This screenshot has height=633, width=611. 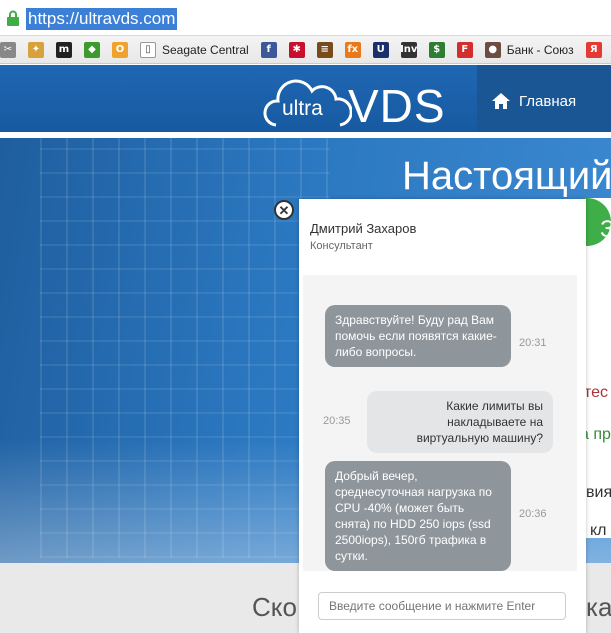 I want to click on home-icon, so click(x=501, y=101).